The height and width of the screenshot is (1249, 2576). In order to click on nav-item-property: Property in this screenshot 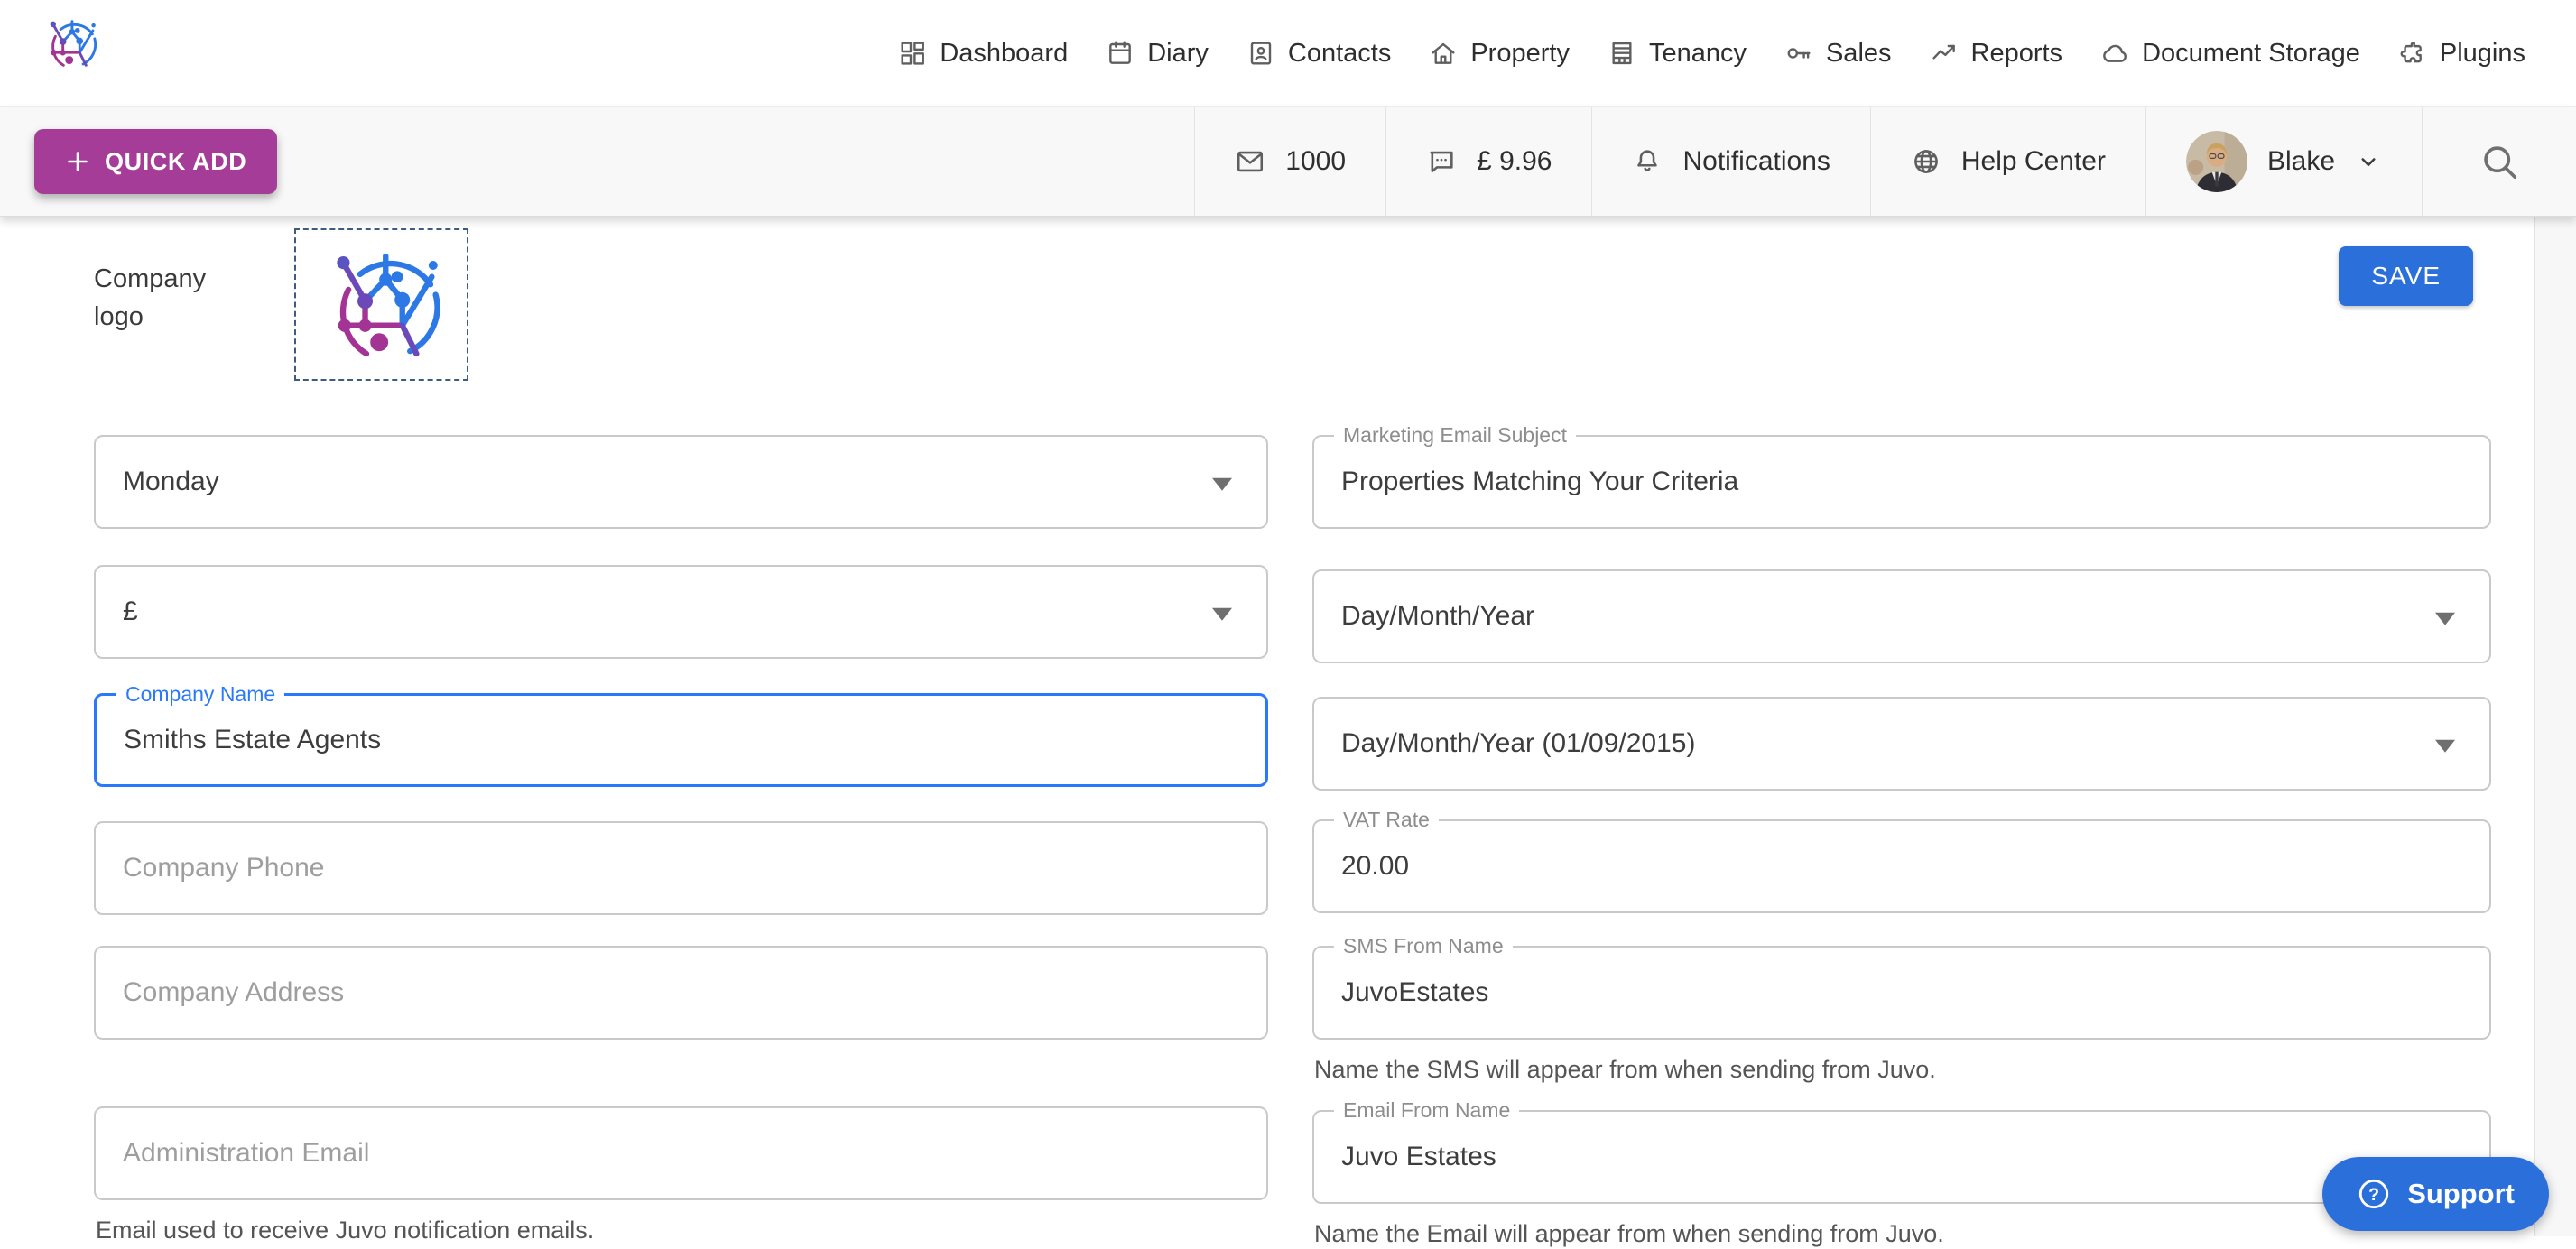, I will do `click(1500, 54)`.